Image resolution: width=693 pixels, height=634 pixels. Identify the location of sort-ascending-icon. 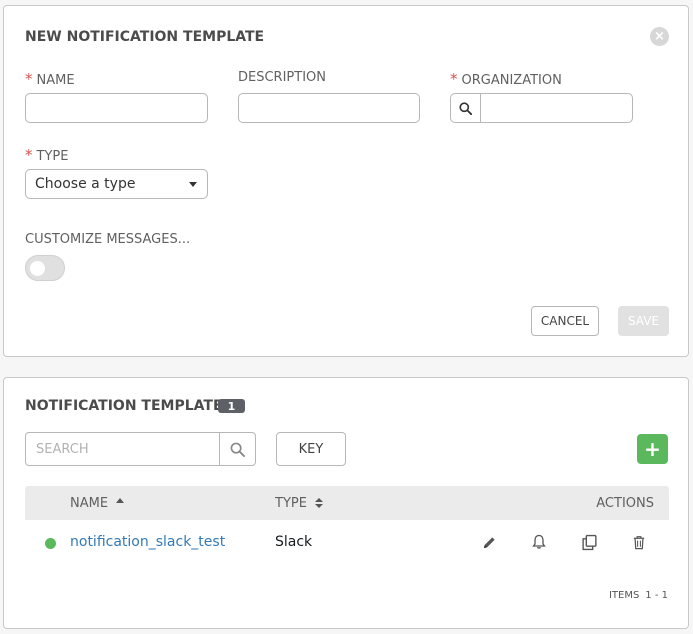
(120, 500).